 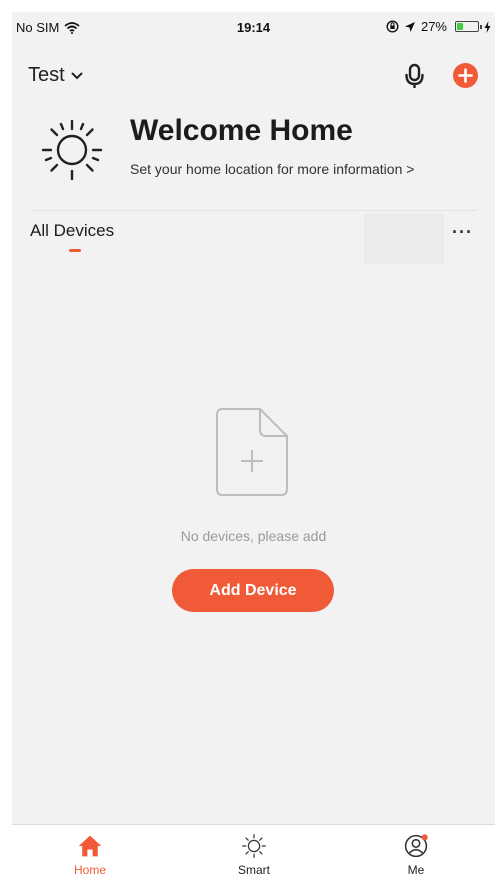 I want to click on app-header: Test, so click(x=253, y=76).